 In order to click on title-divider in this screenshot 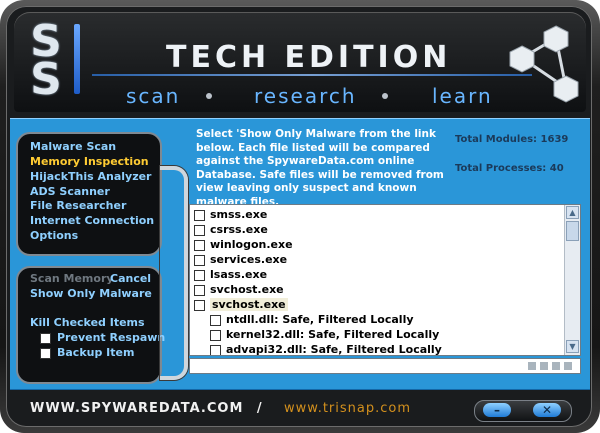, I will do `click(312, 75)`.